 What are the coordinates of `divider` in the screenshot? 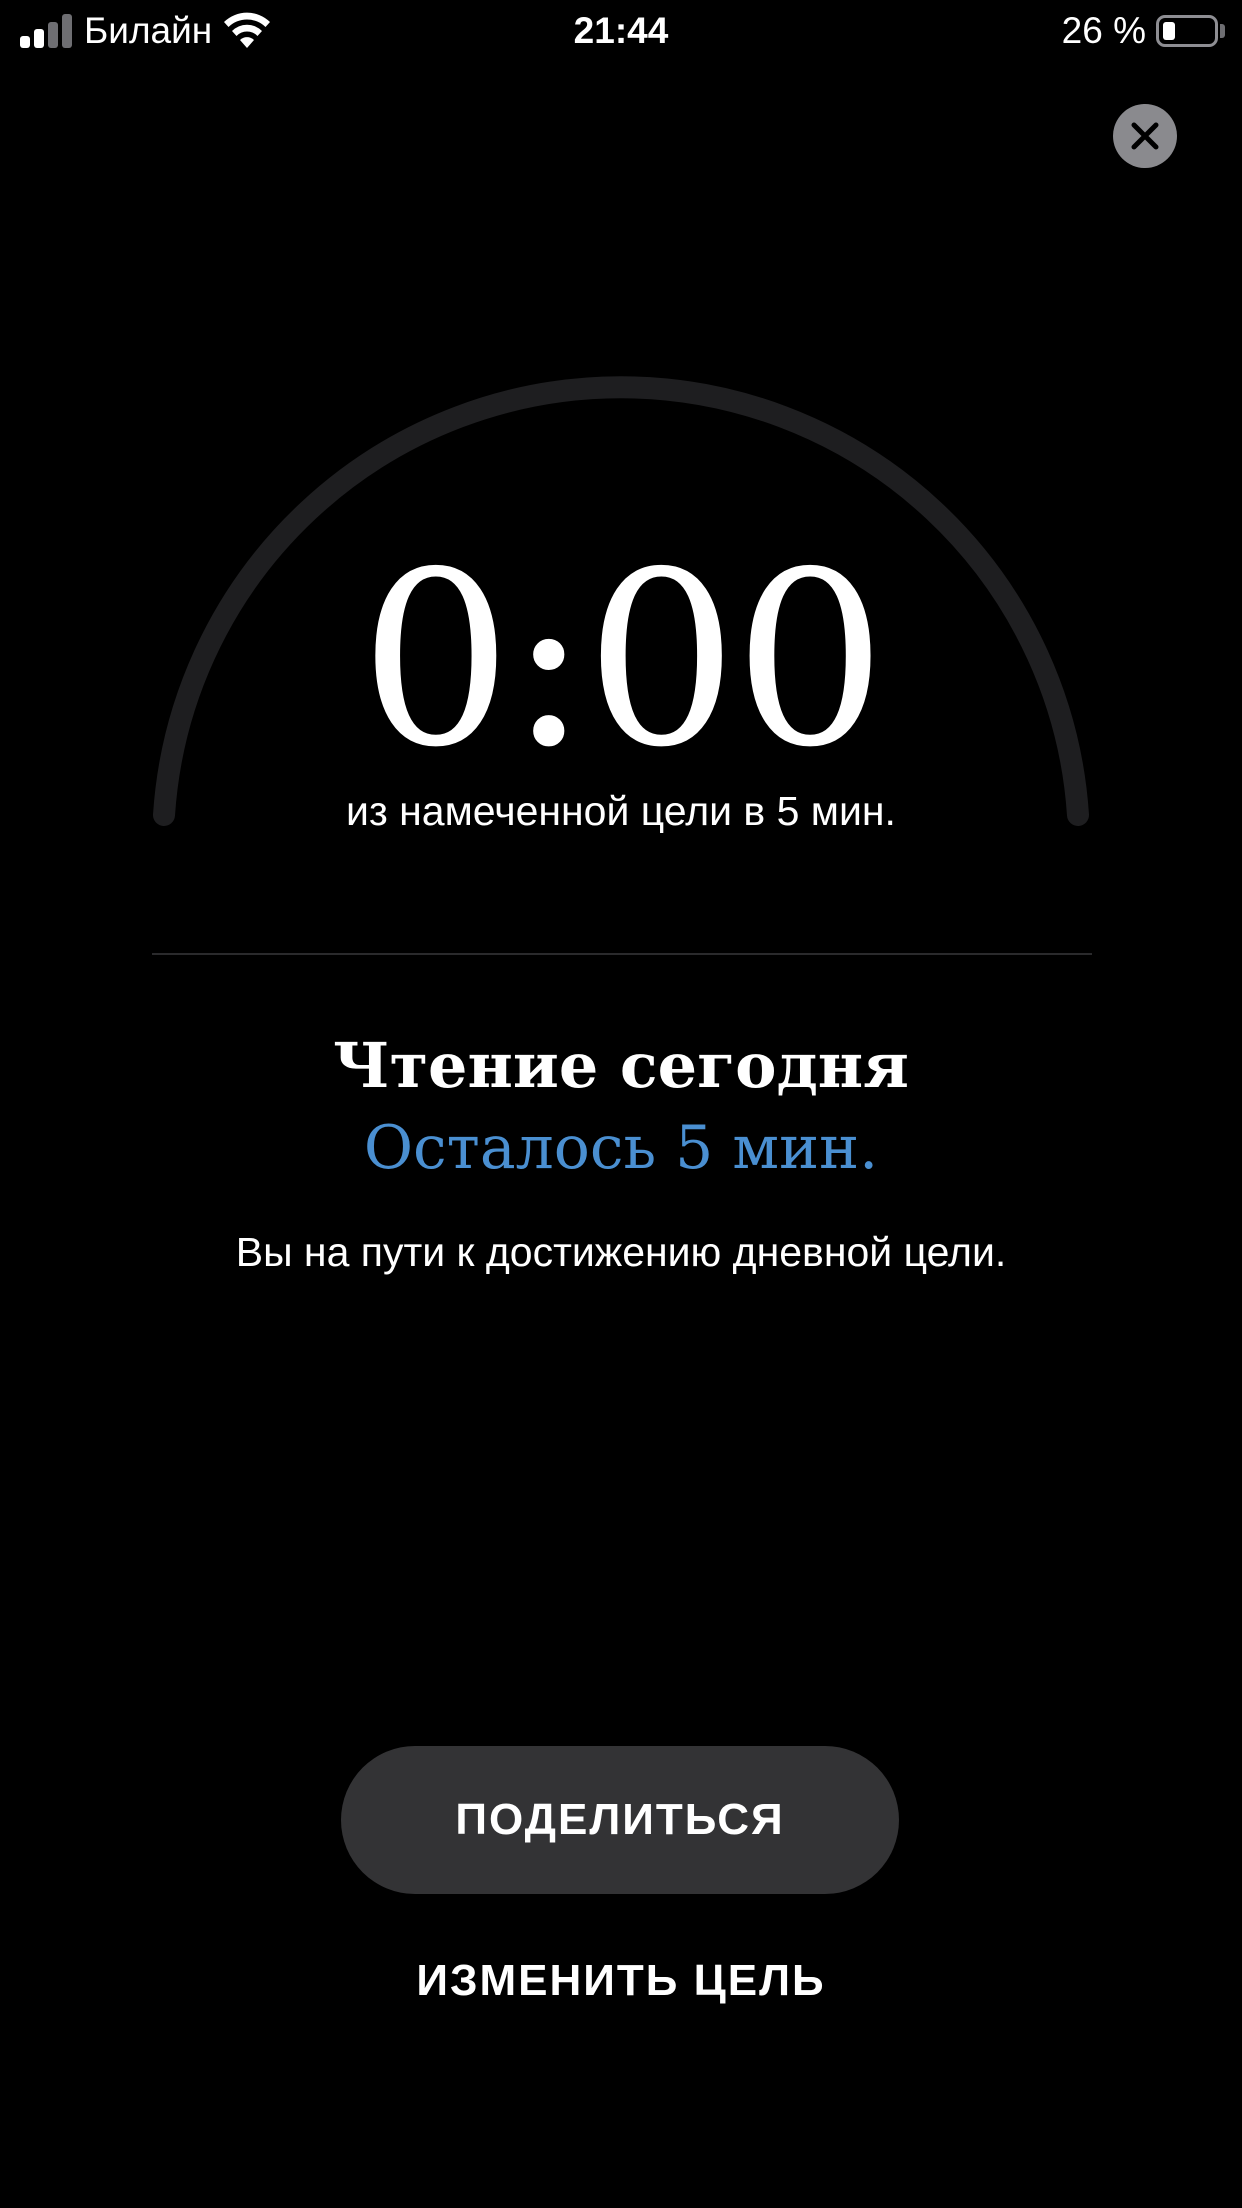 It's located at (622, 954).